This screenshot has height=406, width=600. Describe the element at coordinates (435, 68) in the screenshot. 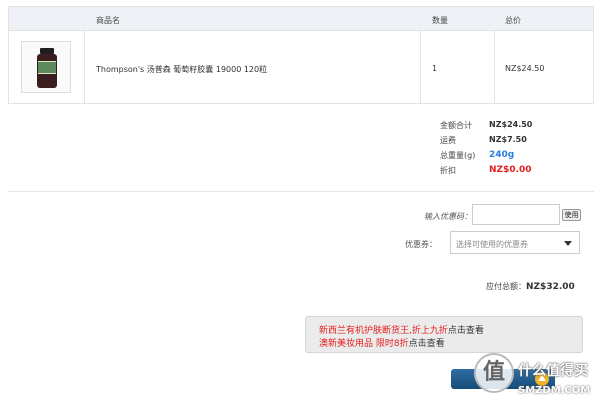

I see `product-quantity: 1` at that location.